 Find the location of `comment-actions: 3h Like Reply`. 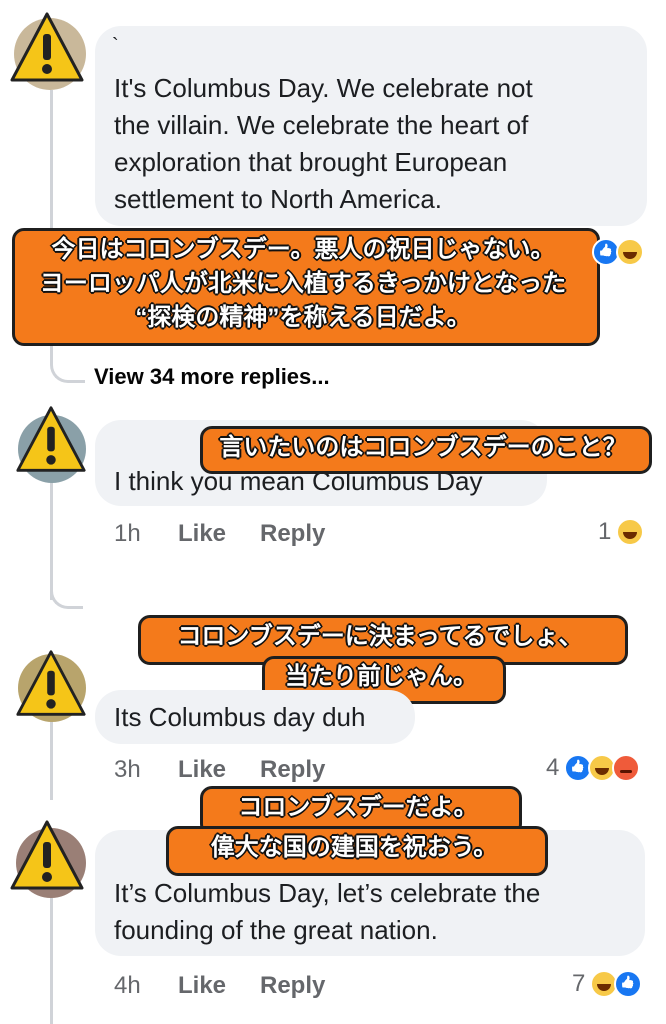

comment-actions: 3h Like Reply is located at coordinates (324, 771).